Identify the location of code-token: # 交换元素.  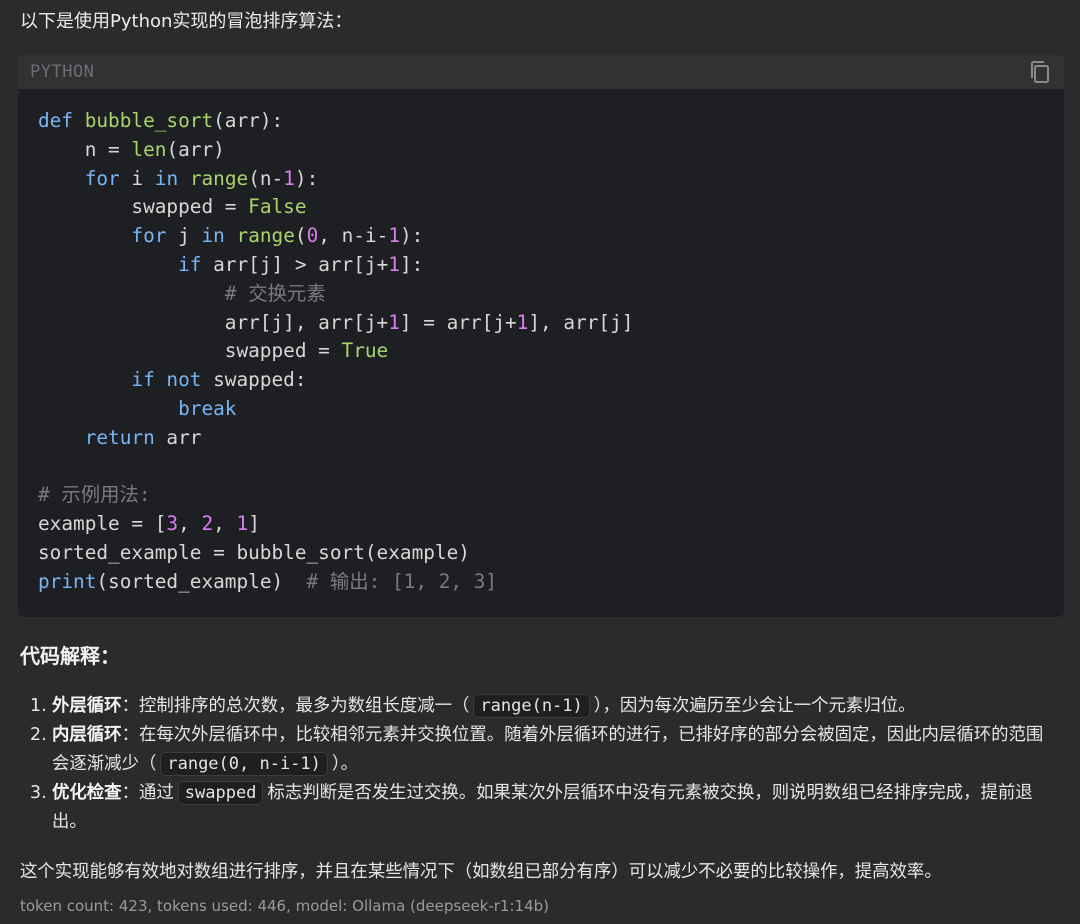
(275, 293).